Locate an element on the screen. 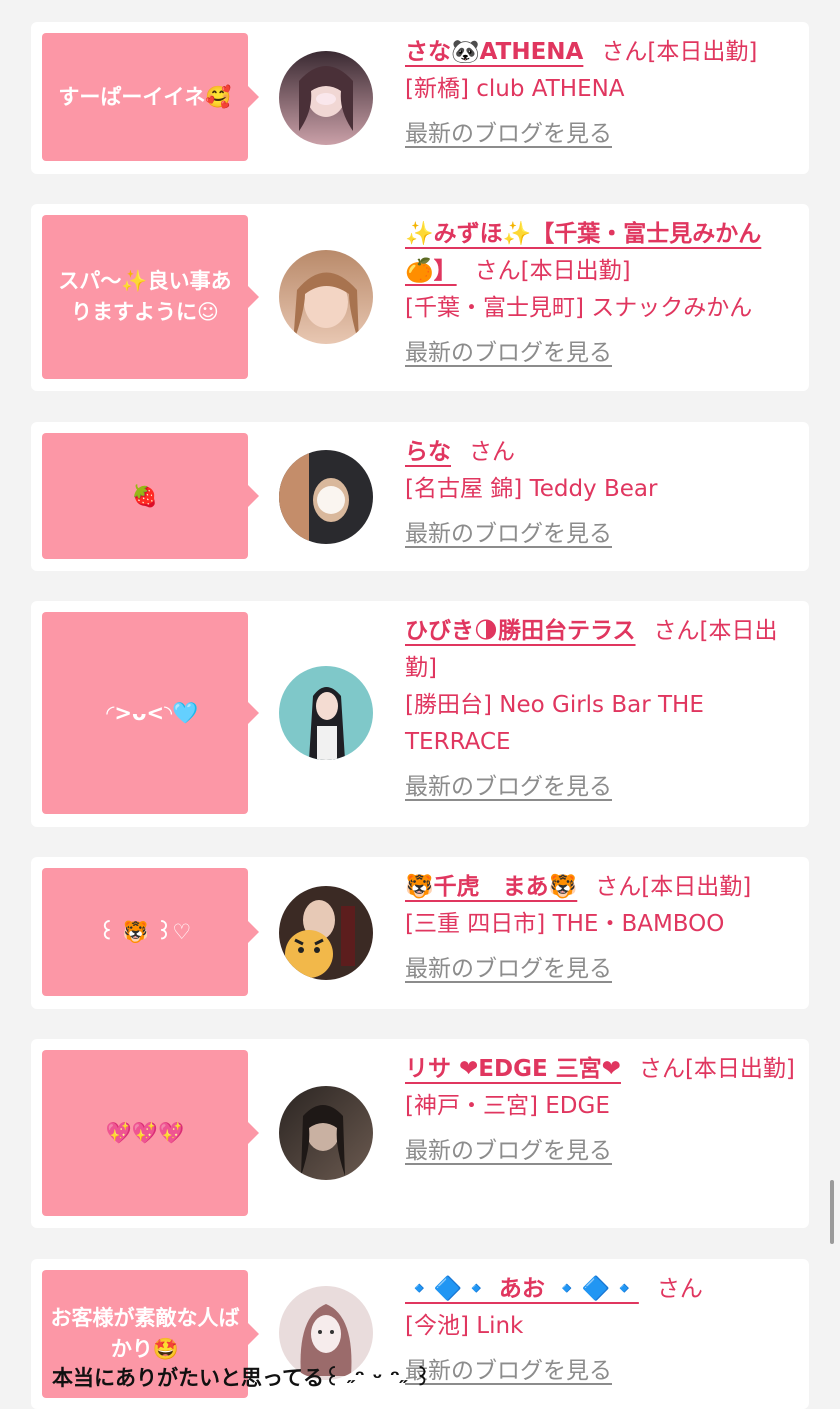 The image size is (840, 1409). comment-bubble: 💖💖💖 is located at coordinates (150, 1133).